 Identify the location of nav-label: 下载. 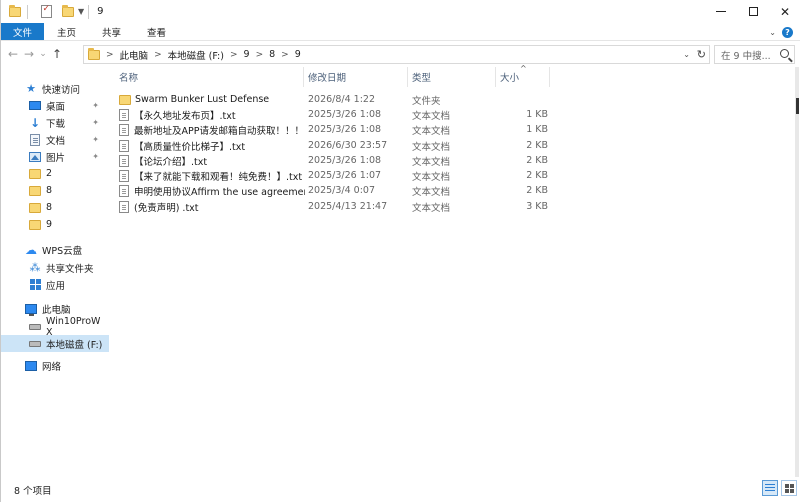
(56, 124).